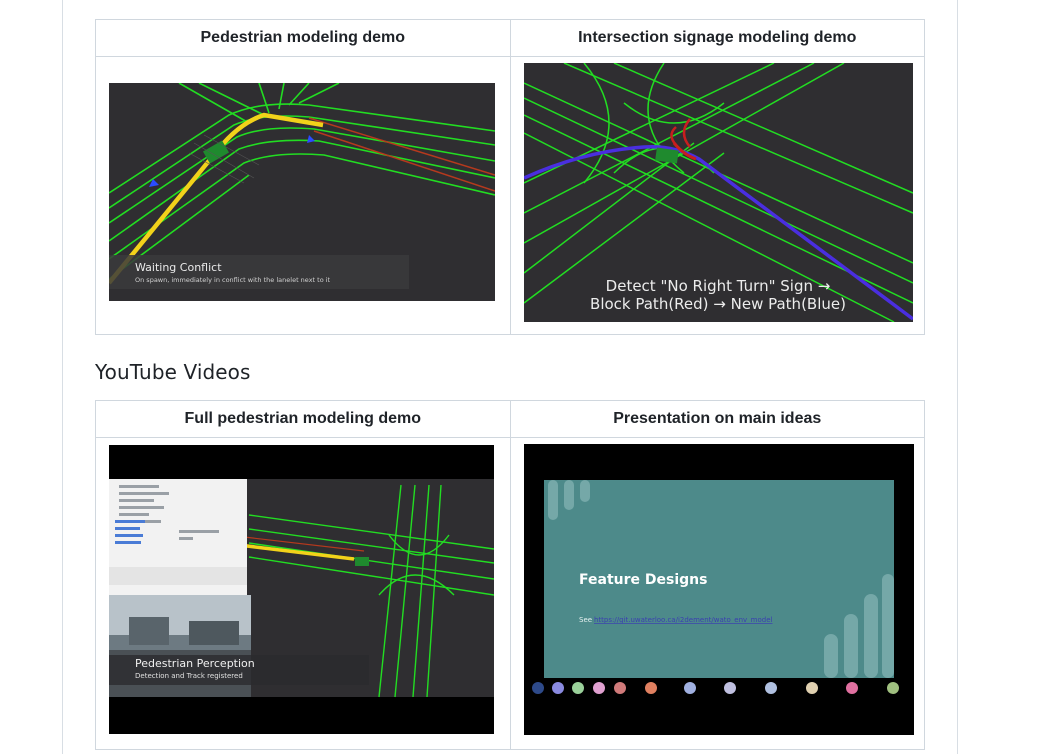 The image size is (1041, 754). What do you see at coordinates (717, 286) in the screenshot?
I see `signage-caption-line1: Detect "No Right Turn" Sign →` at bounding box center [717, 286].